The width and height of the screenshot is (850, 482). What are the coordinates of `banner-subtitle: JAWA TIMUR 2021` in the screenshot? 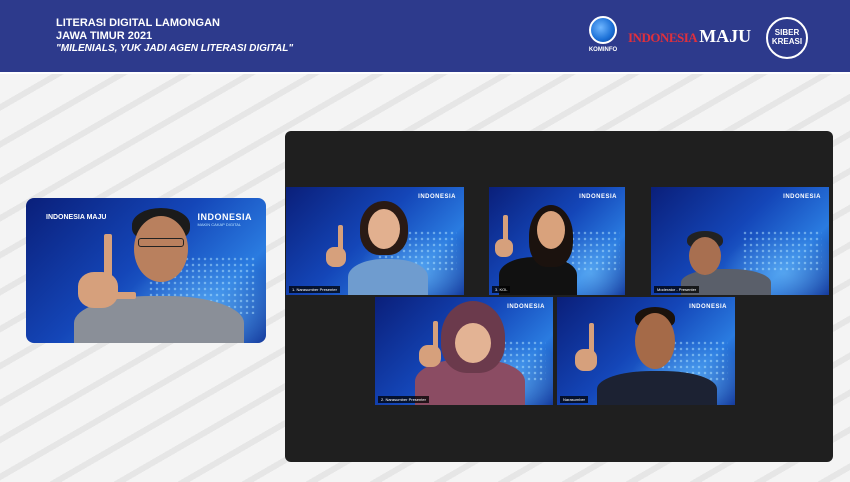 It's located at (104, 36).